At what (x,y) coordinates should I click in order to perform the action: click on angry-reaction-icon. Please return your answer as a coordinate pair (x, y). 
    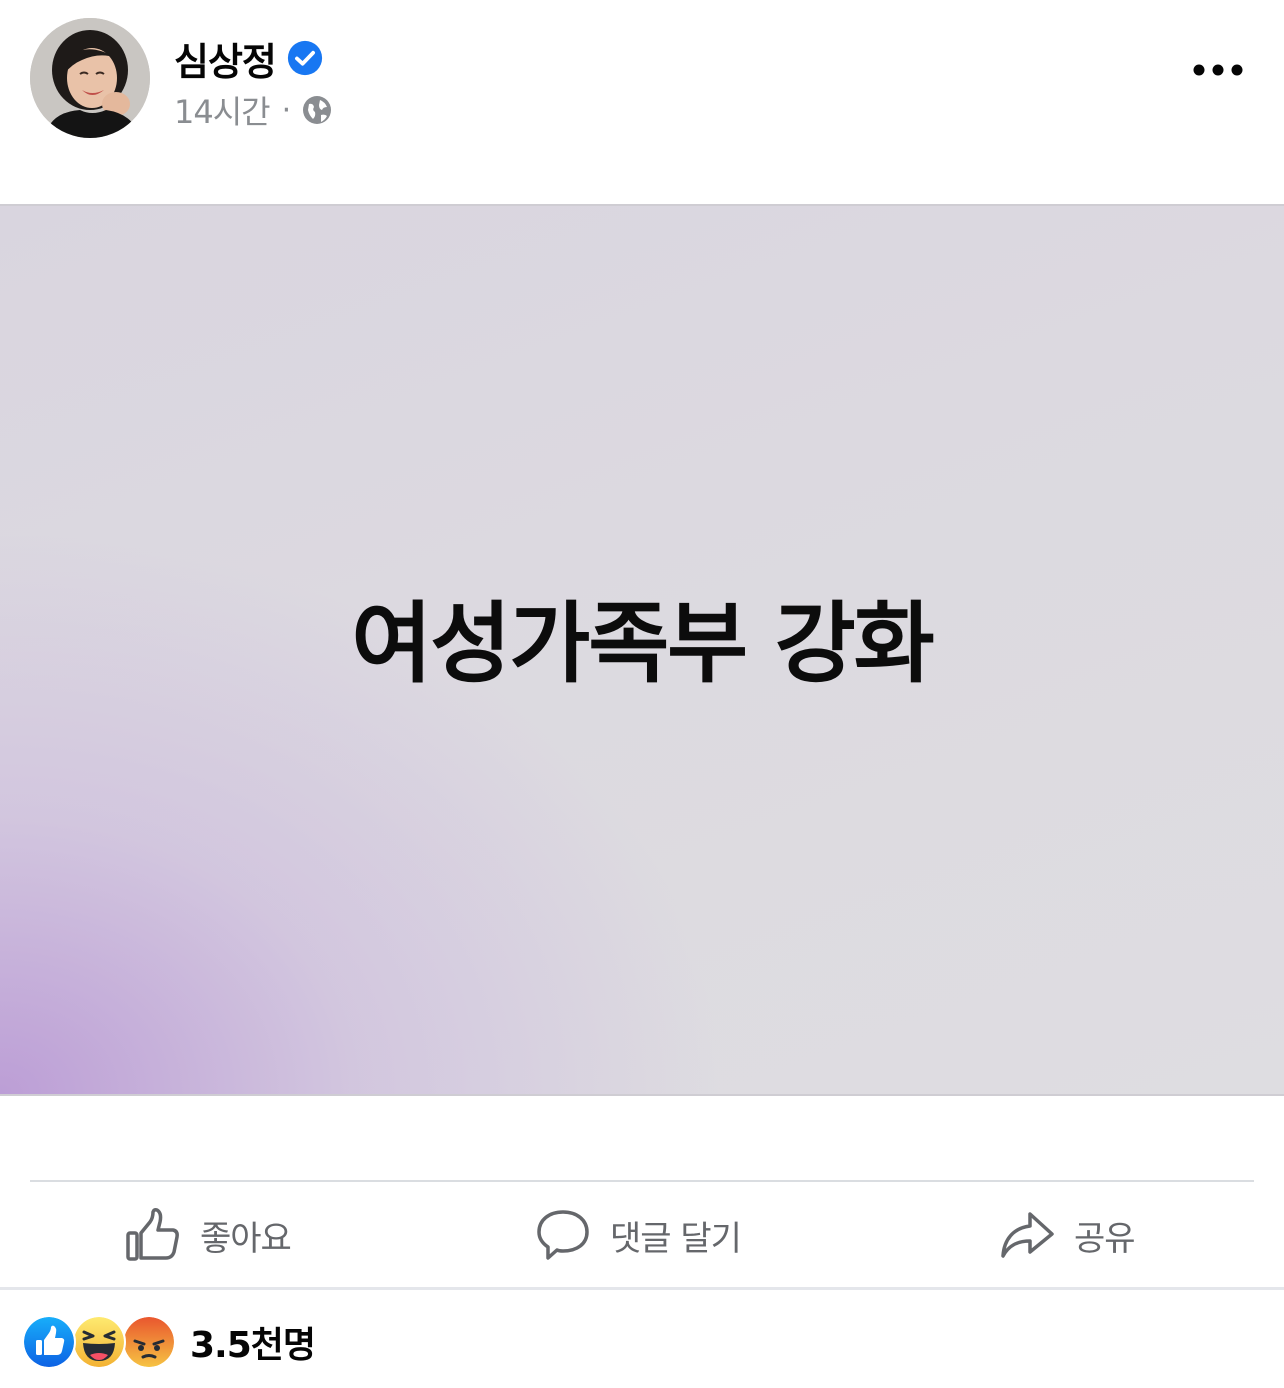
    Looking at the image, I should click on (149, 1342).